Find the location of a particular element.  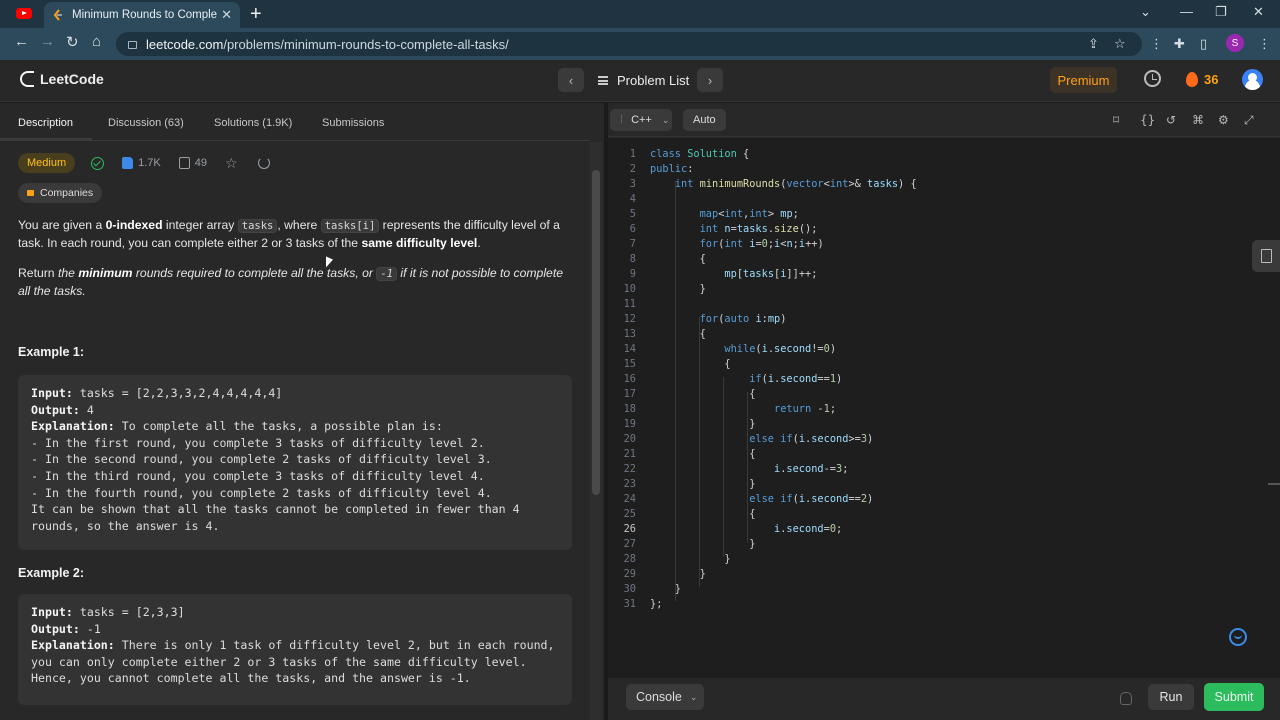

code-line: 17 { is located at coordinates (938, 394).